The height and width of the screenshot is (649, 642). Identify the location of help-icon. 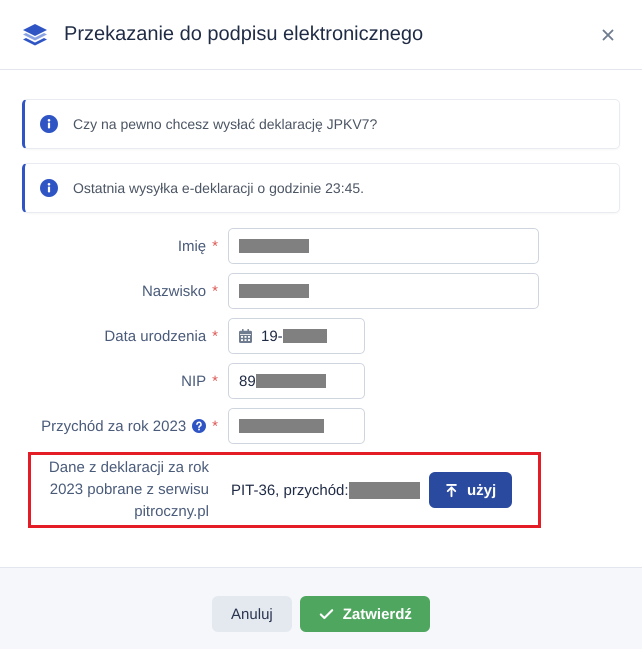
(199, 426).